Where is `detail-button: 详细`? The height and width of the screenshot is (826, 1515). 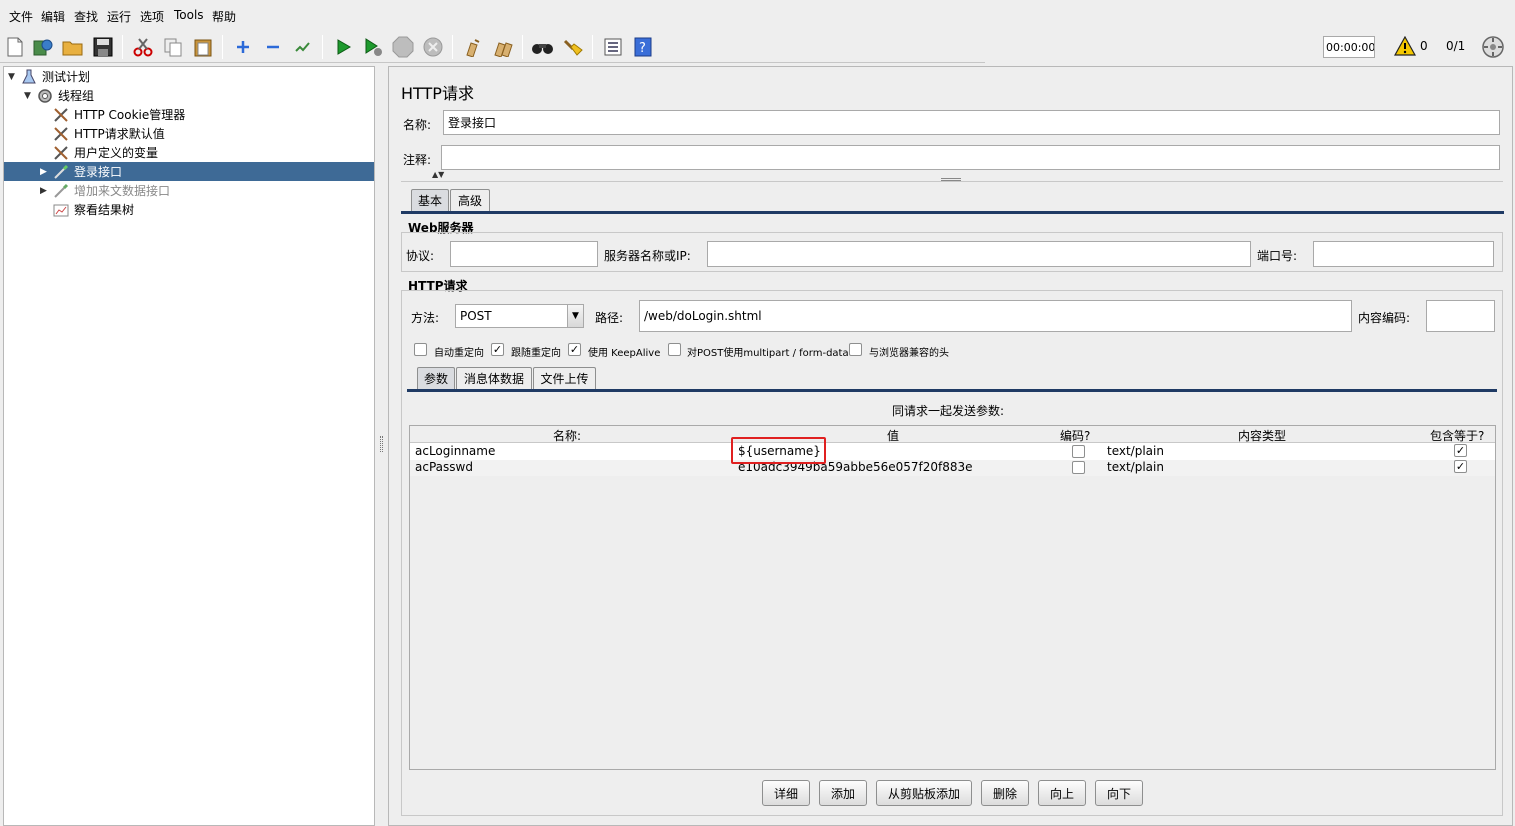
detail-button: 详细 is located at coordinates (786, 793).